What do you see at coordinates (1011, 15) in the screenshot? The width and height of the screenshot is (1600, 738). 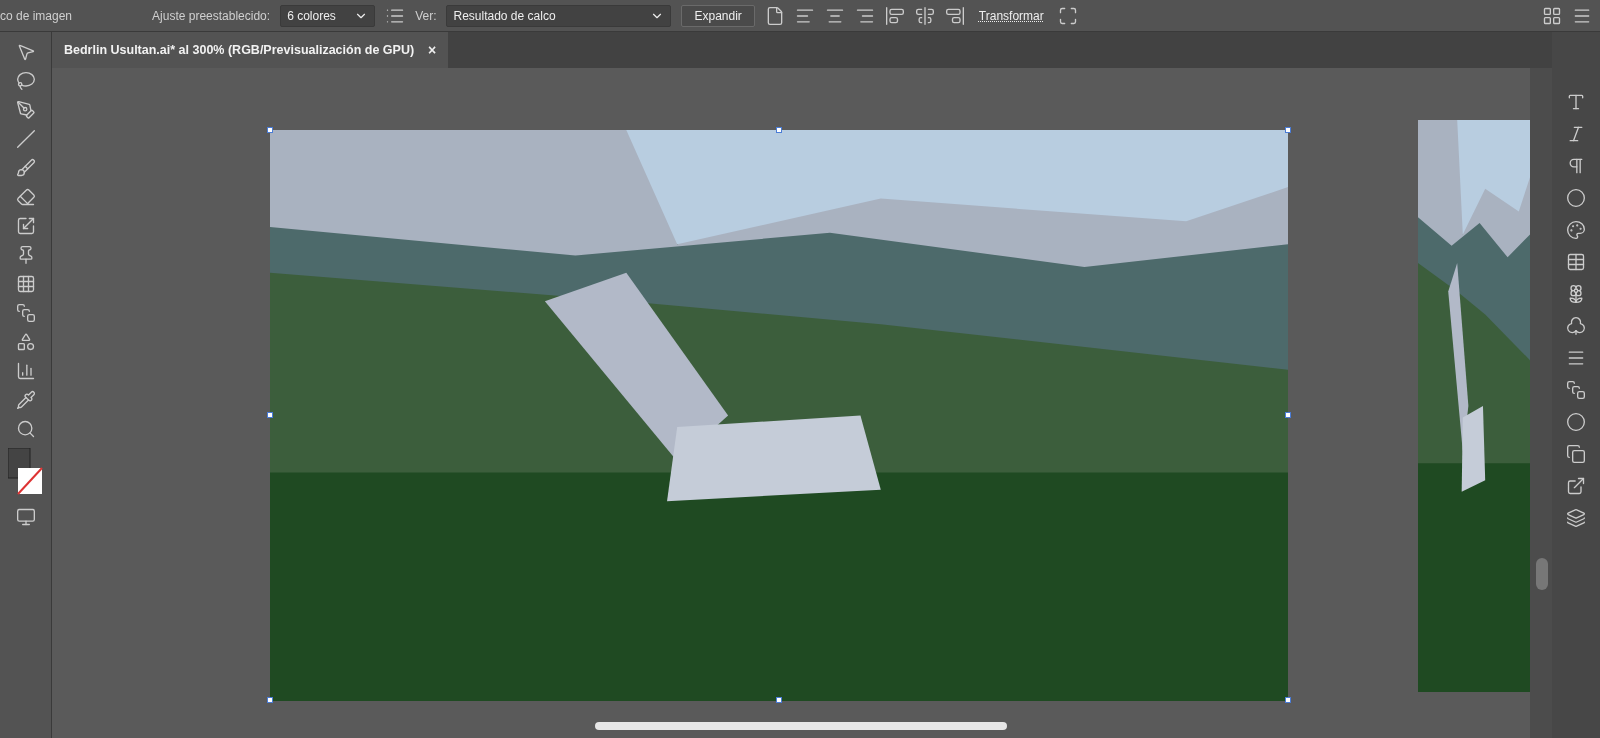 I see `transform-link: Transformar` at bounding box center [1011, 15].